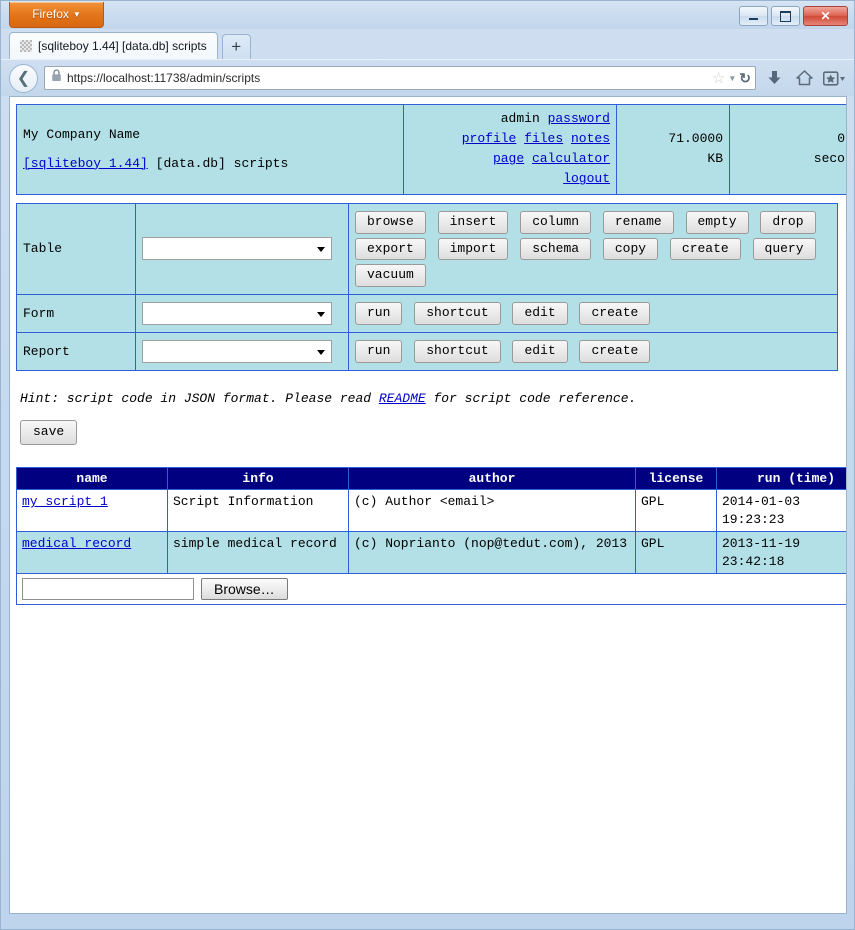  I want to click on new-tab-button: +, so click(236, 46).